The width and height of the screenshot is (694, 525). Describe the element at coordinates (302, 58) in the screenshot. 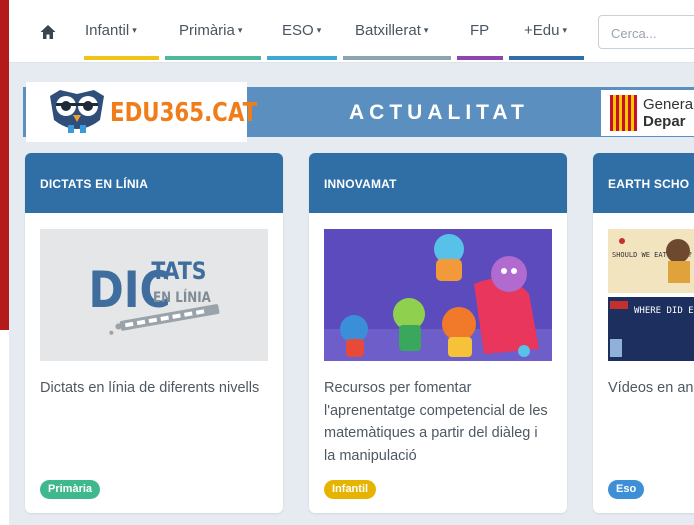

I see `nav-underline-eso` at that location.